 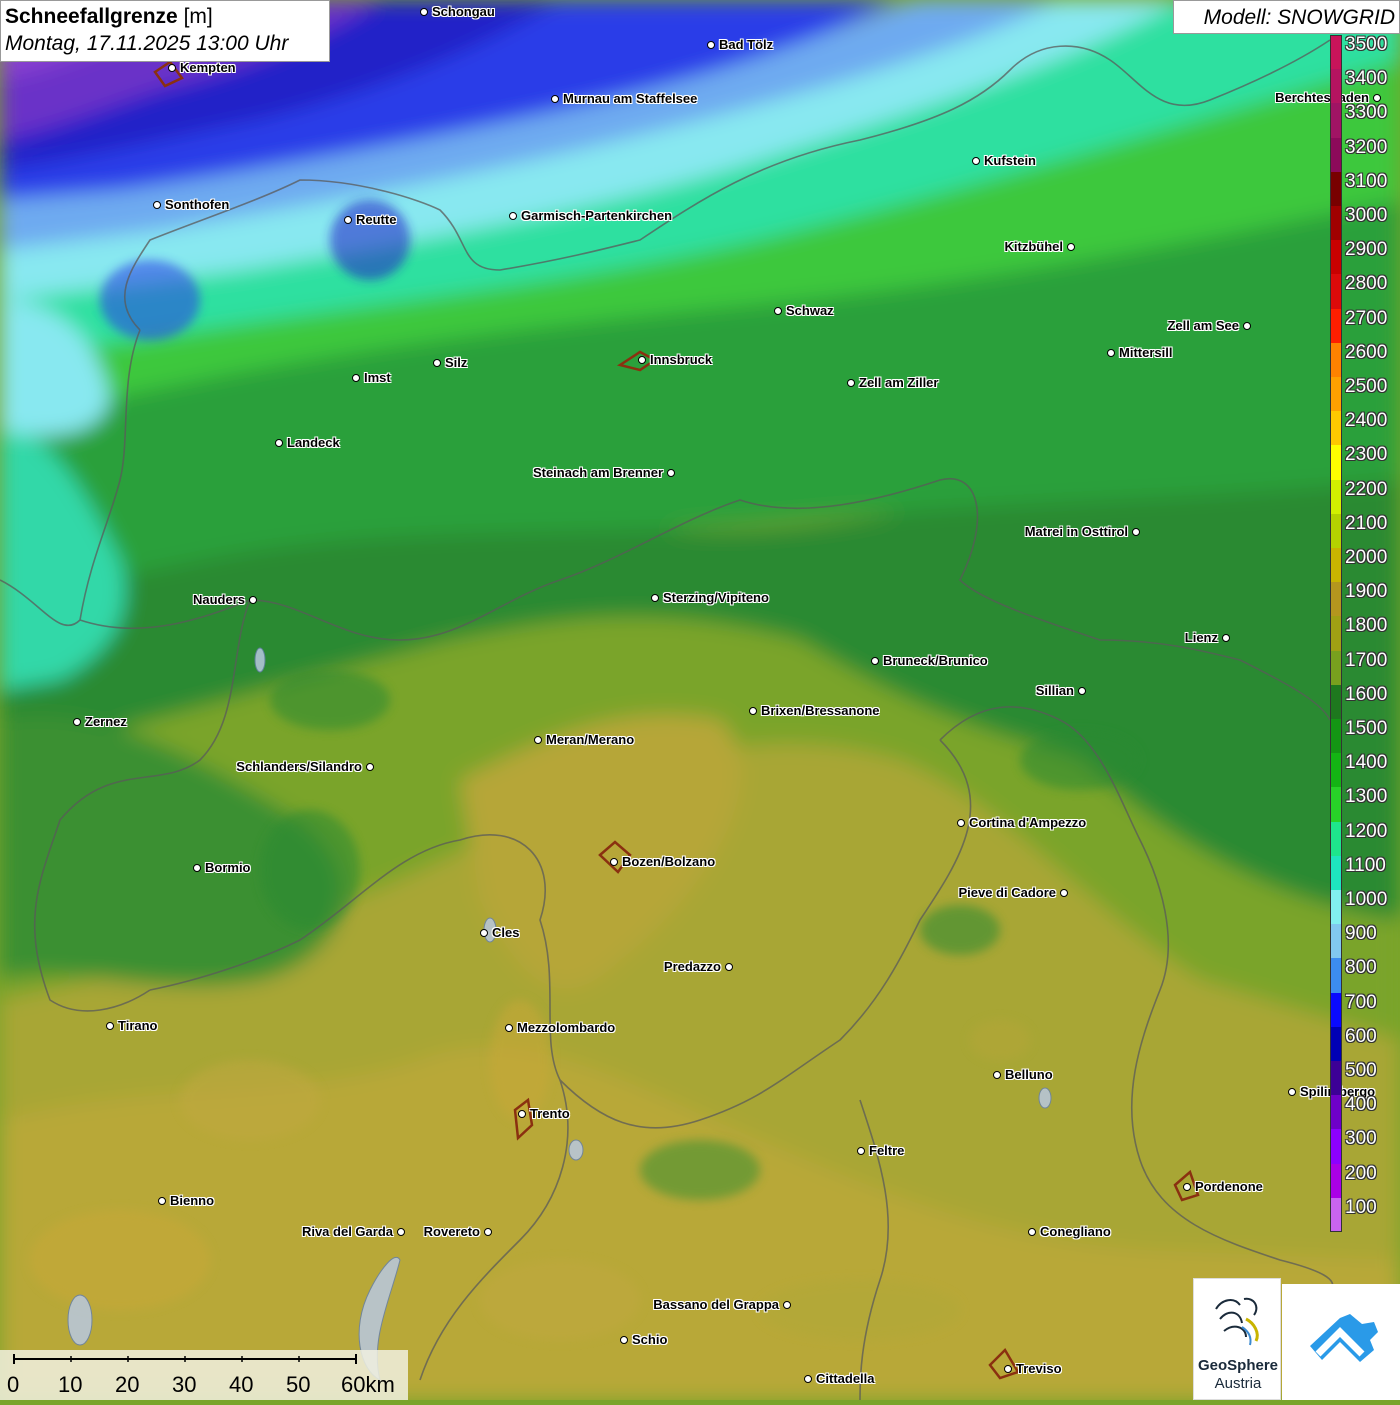 I want to click on city-label: Riva del Garda, so click(x=347, y=1231).